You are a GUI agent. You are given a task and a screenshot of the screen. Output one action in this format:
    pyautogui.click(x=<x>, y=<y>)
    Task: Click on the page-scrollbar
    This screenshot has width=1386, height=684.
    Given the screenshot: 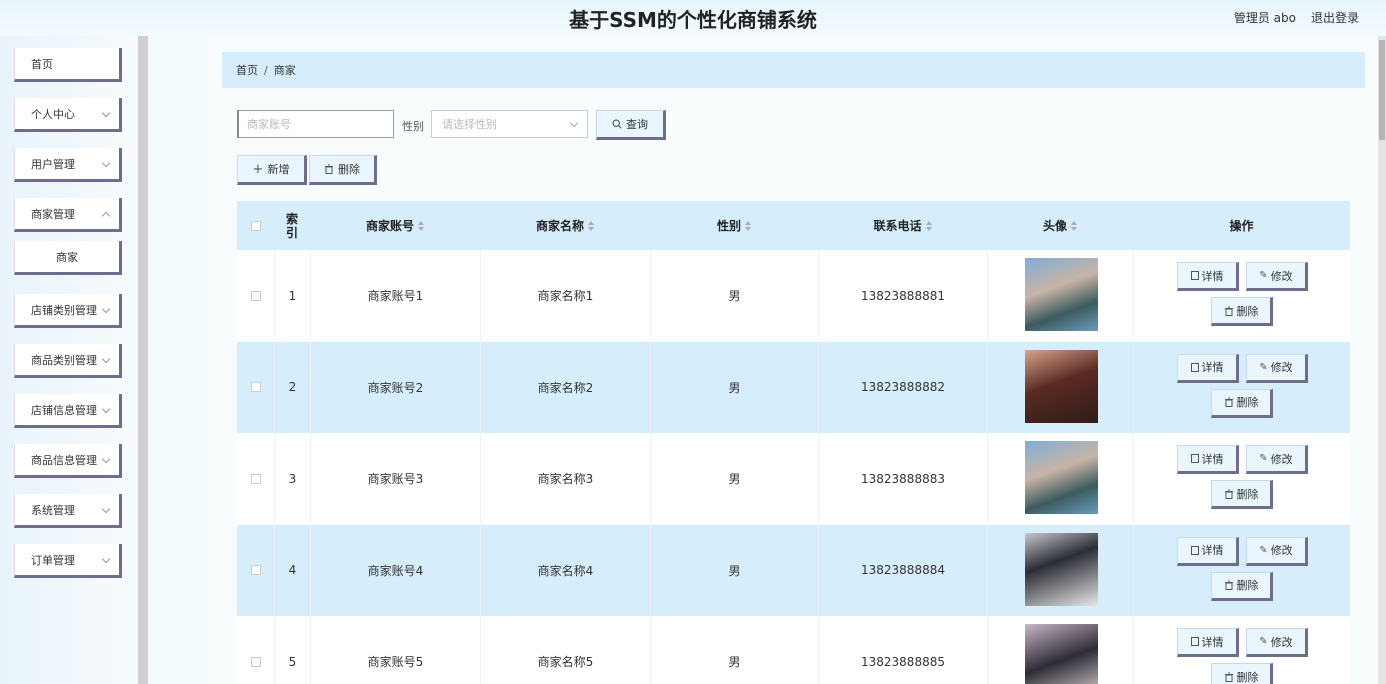 What is the action you would take?
    pyautogui.click(x=1382, y=360)
    